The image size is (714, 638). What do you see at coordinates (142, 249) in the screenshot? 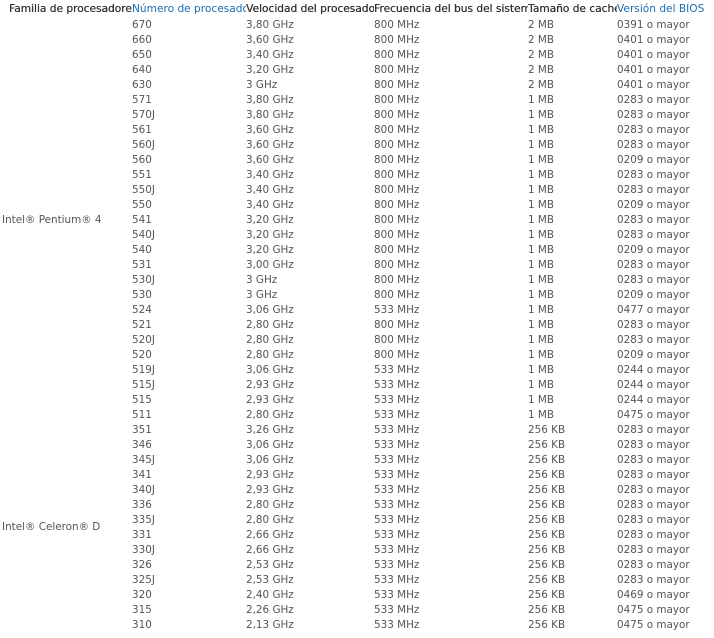
I see `processor-number-cell: 540` at bounding box center [142, 249].